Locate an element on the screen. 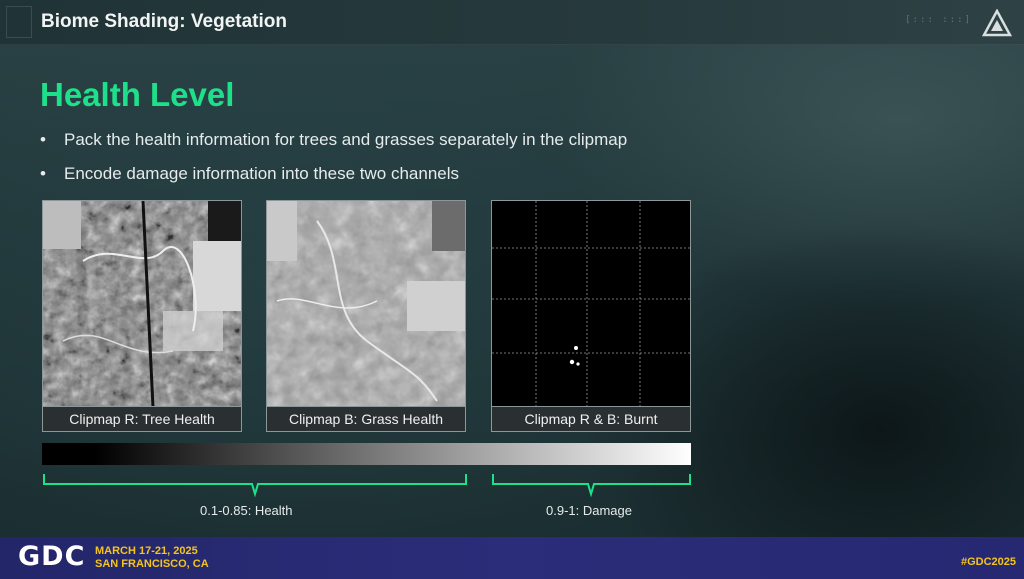 Image resolution: width=1024 pixels, height=579 pixels. map-caption: Clipmap R & B: Burnt is located at coordinates (591, 418).